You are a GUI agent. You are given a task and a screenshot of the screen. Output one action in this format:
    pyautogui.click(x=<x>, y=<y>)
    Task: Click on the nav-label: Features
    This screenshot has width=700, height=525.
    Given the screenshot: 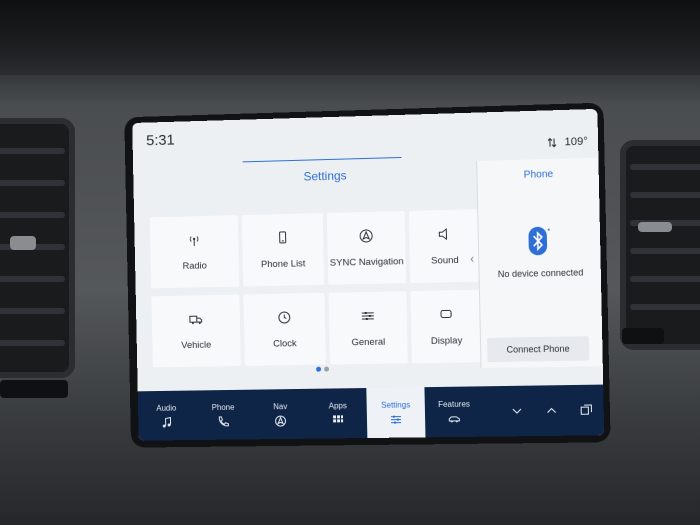 What is the action you would take?
    pyautogui.click(x=454, y=404)
    